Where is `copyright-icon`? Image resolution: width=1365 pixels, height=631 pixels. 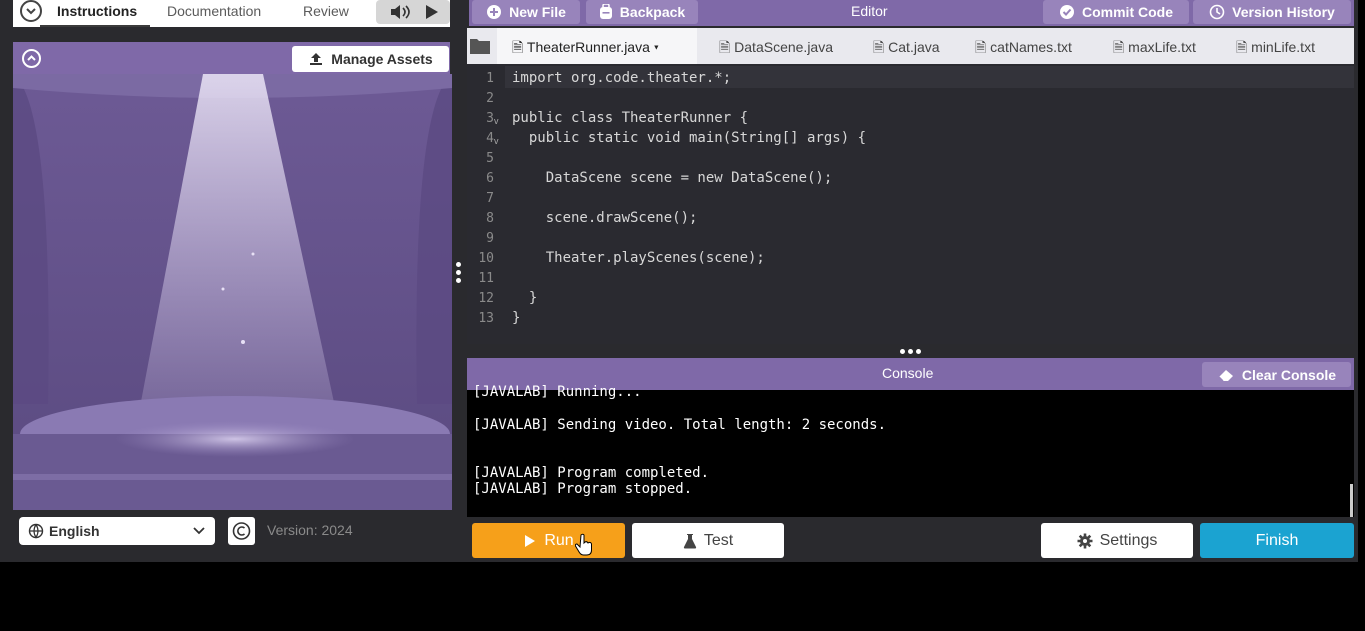
copyright-icon is located at coordinates (241, 531).